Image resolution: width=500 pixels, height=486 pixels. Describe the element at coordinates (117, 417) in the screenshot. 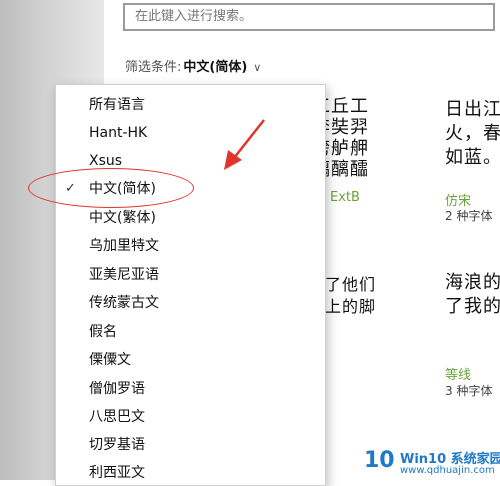

I see `dropdown-item-label: 八思巴文` at that location.